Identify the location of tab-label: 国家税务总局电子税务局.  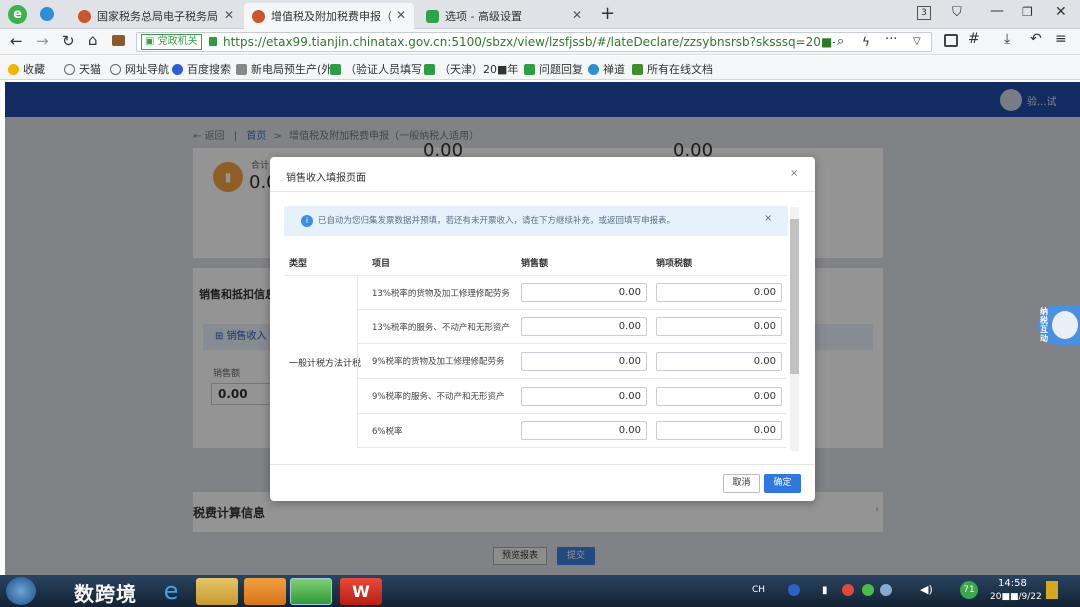
(157, 16).